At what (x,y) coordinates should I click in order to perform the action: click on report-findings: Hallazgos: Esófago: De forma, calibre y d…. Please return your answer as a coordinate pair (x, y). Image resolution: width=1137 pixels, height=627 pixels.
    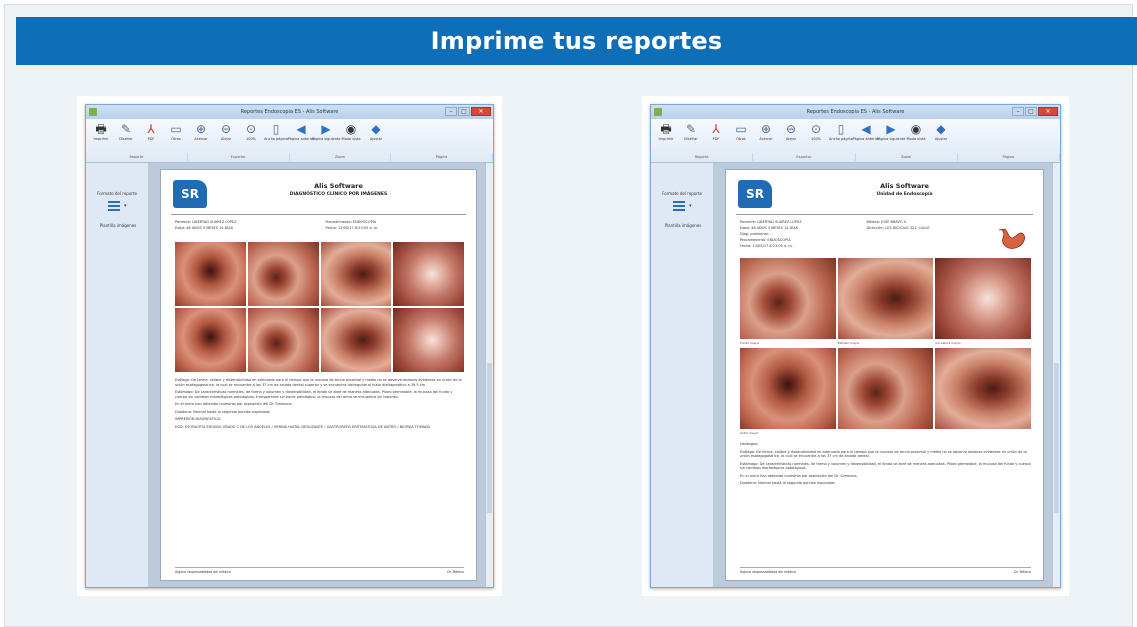
    Looking at the image, I should click on (885, 465).